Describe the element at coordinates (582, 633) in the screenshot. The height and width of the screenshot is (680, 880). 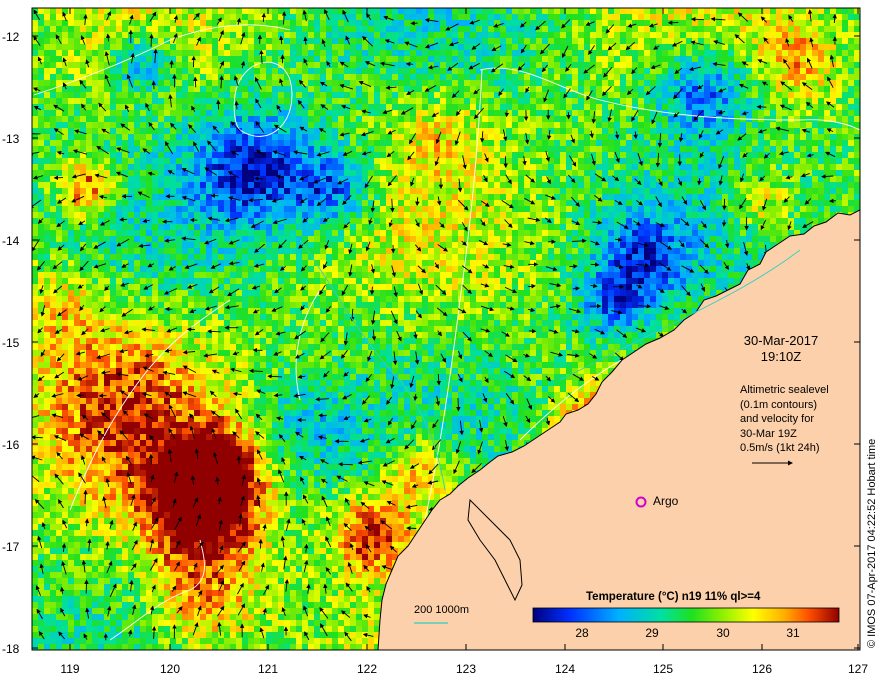
I see `colorbar-tick-label: 28` at that location.